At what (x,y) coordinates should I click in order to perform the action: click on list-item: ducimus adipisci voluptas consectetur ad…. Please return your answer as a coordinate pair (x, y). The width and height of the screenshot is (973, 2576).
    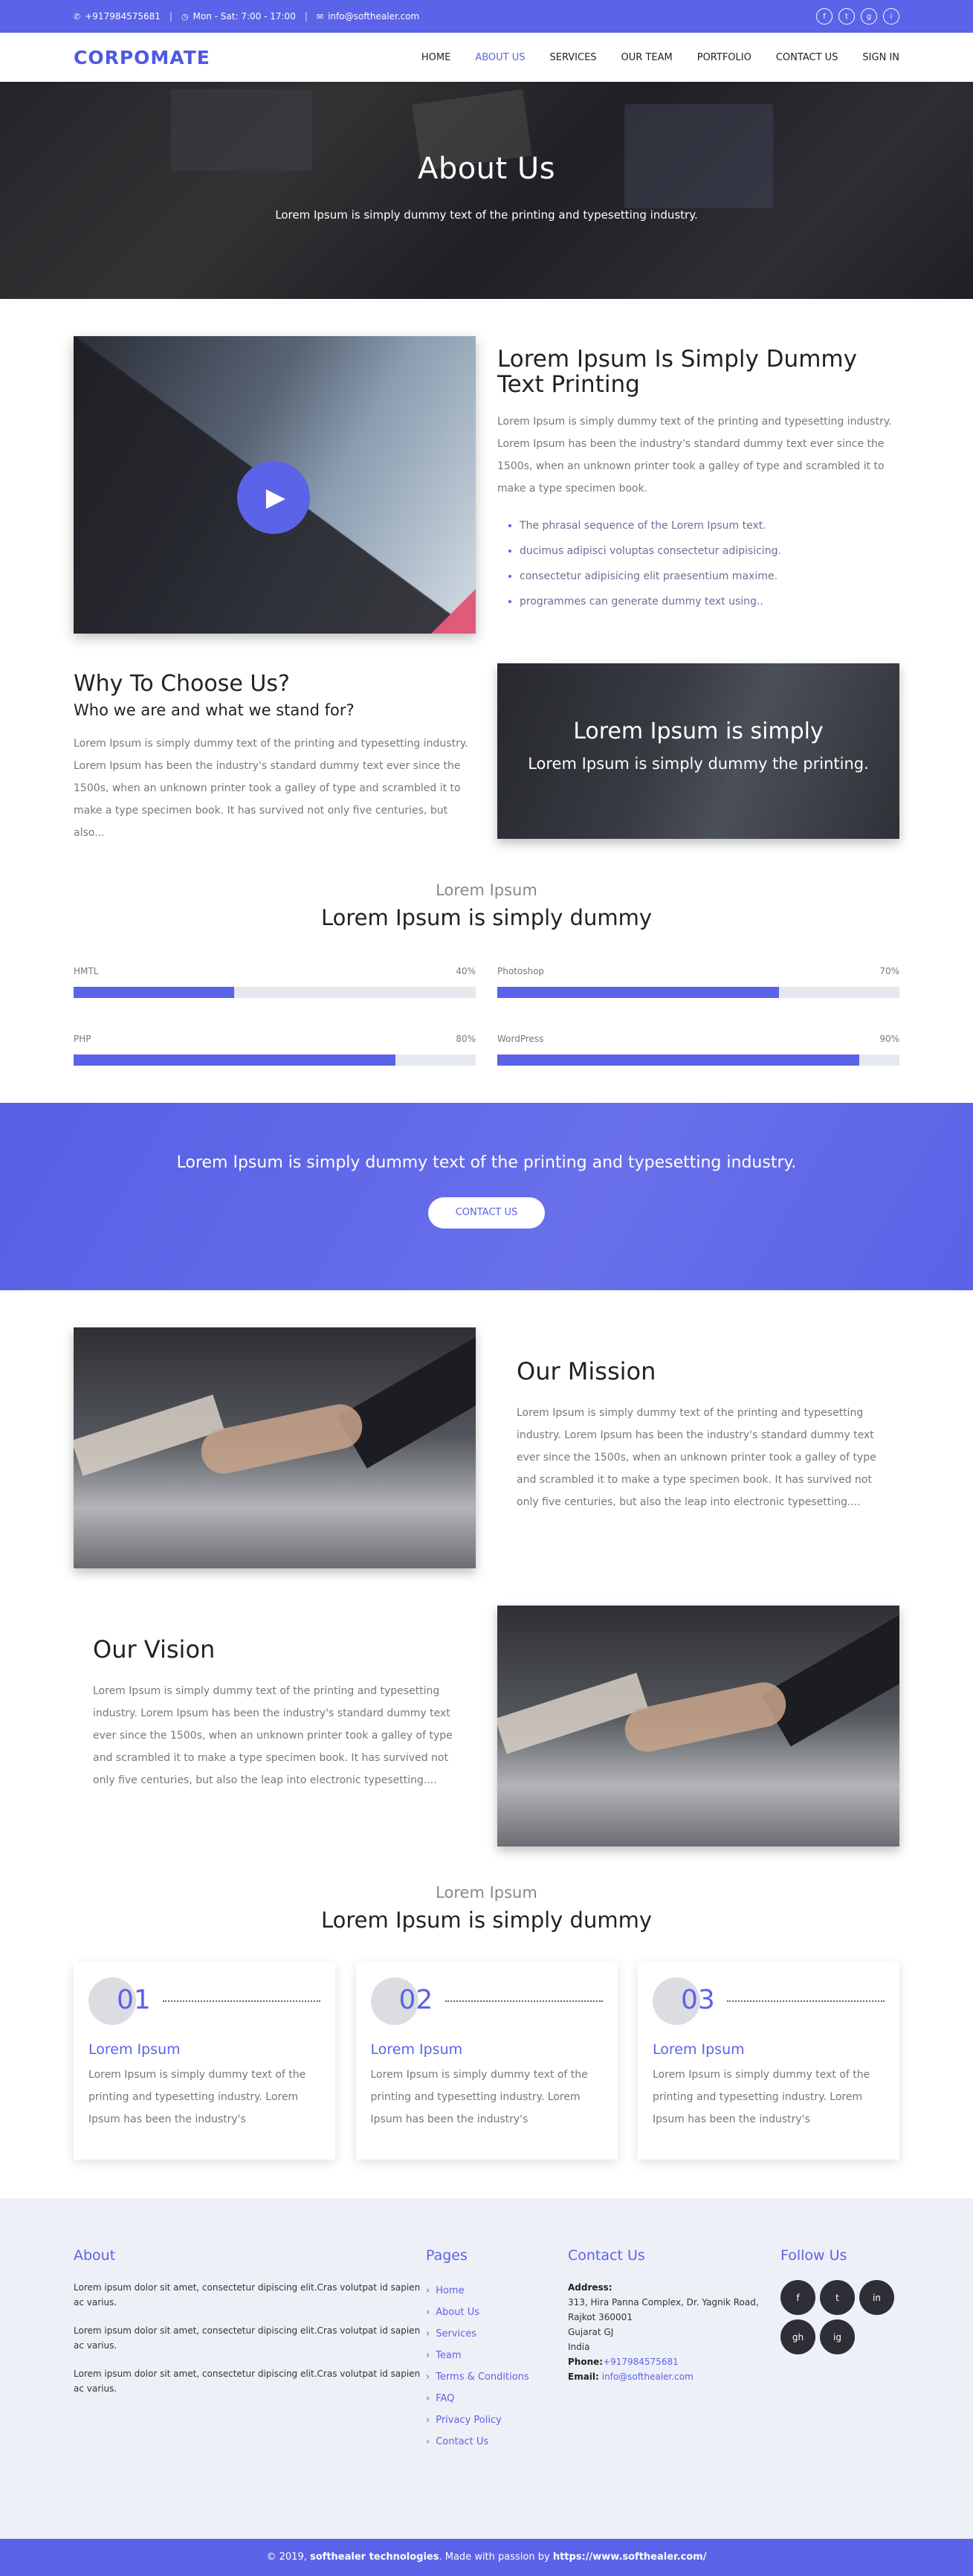
    Looking at the image, I should click on (709, 551).